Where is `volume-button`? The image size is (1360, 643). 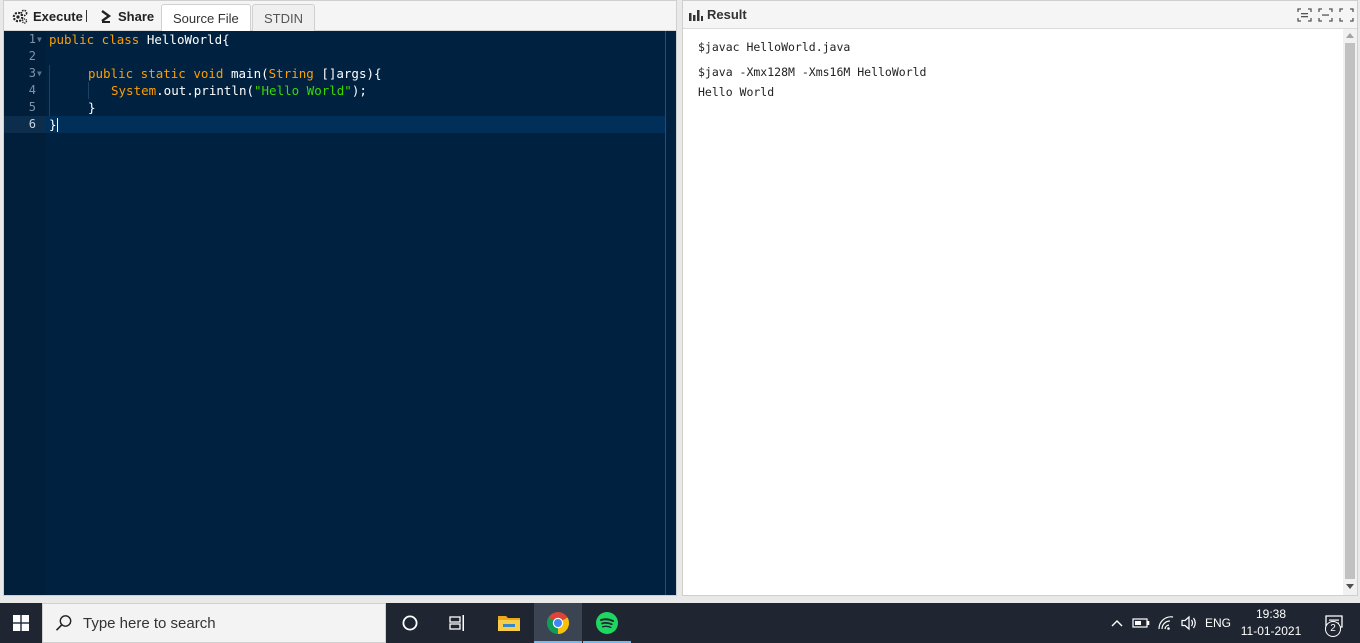
volume-button is located at coordinates (1189, 623).